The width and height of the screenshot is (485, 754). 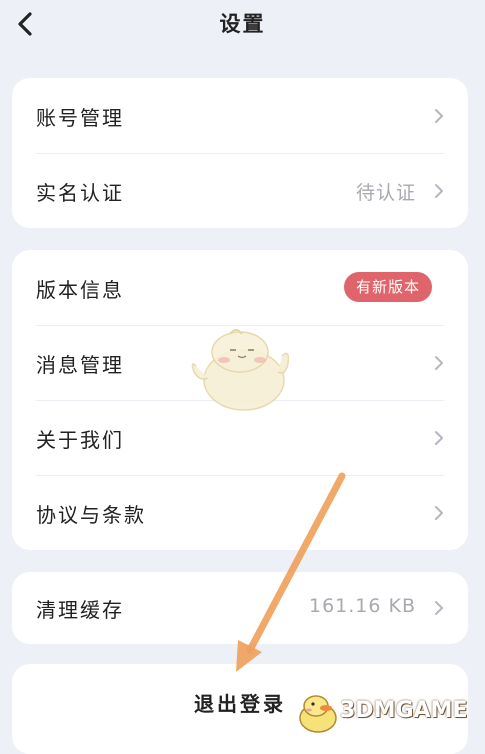 I want to click on cache-size: 161.16 KB, so click(x=362, y=606).